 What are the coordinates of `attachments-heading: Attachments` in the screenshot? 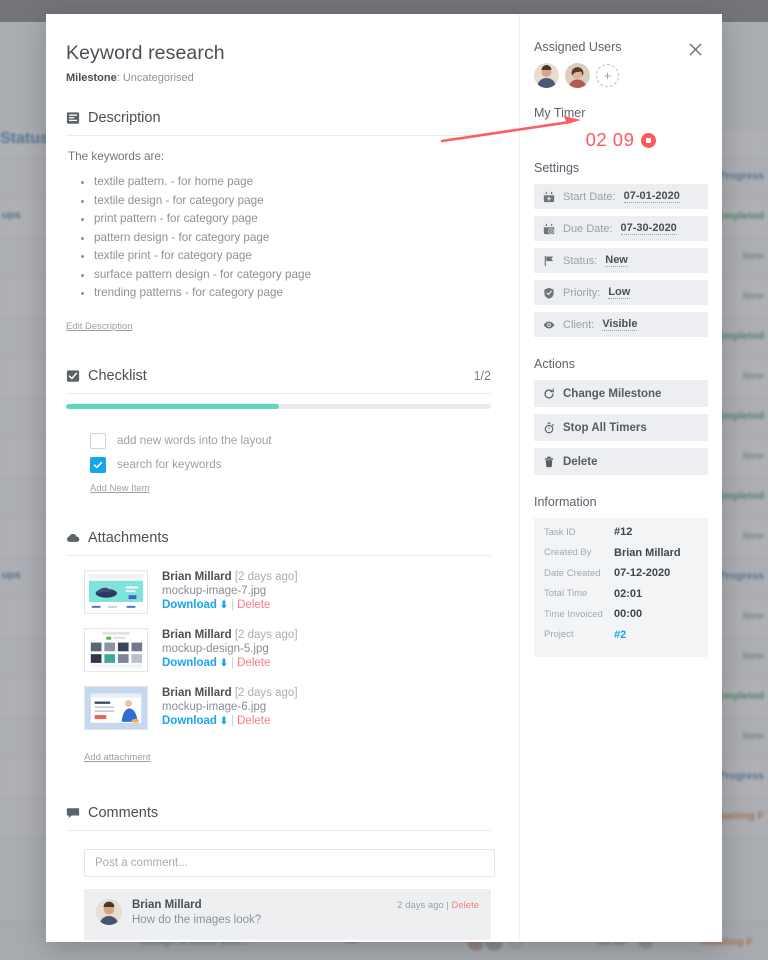 It's located at (128, 537).